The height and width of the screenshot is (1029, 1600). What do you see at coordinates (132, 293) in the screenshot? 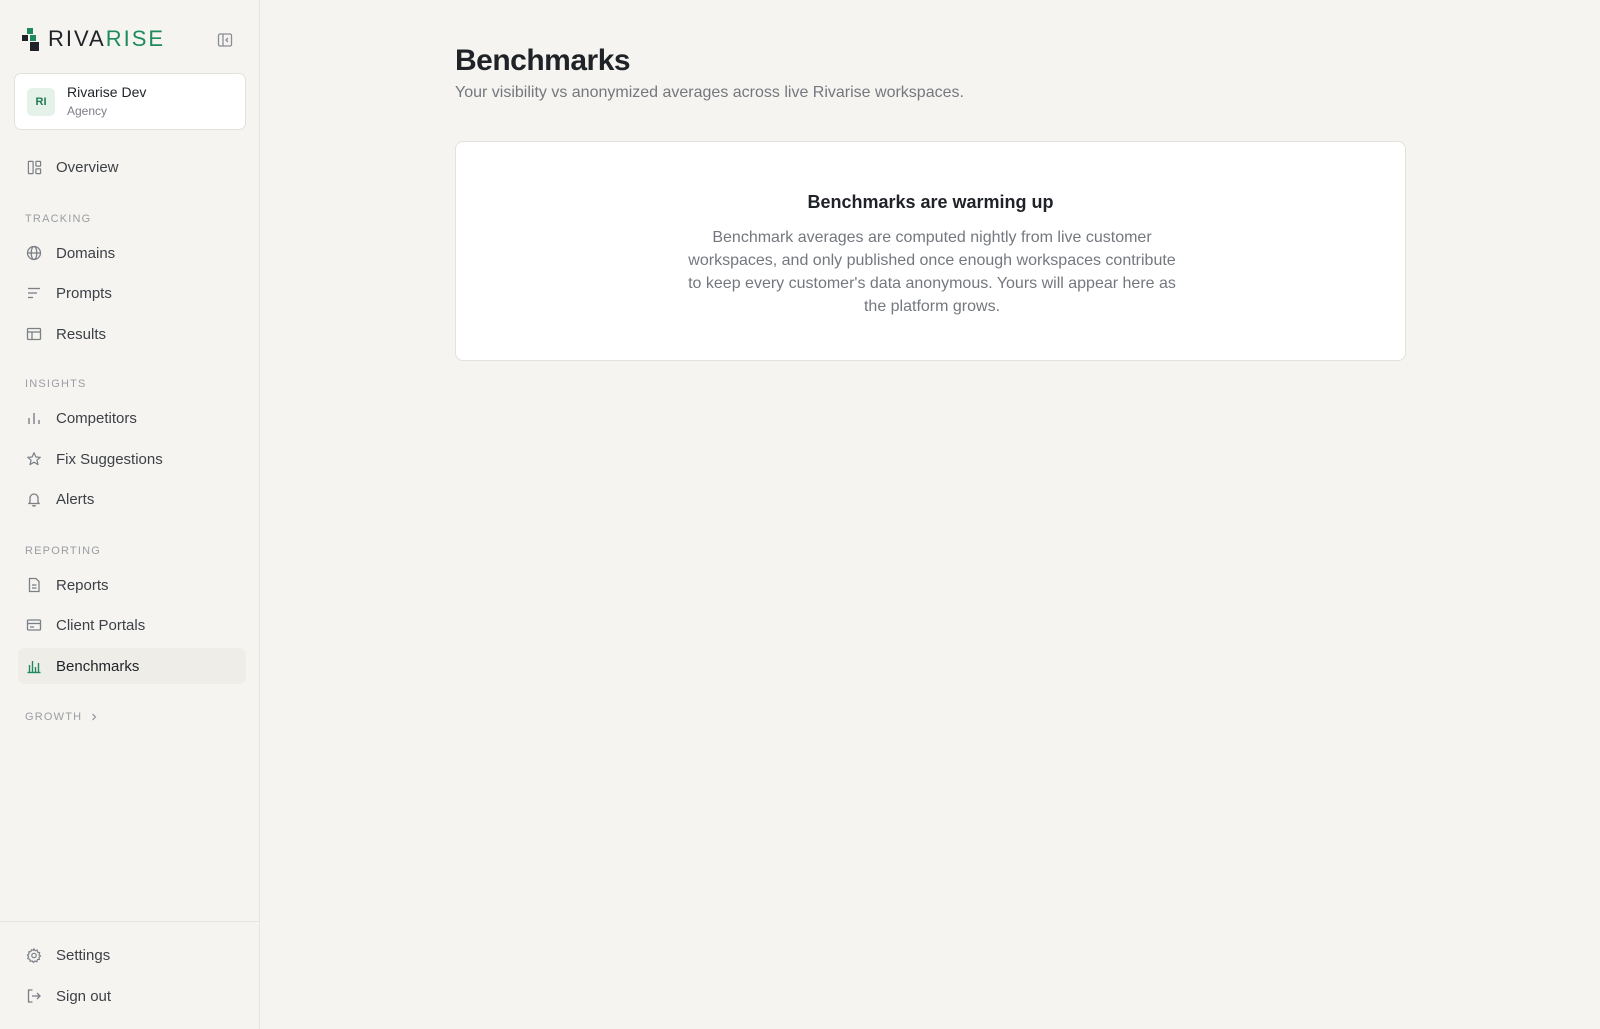
I see `nav-item-prompts: Prompts` at bounding box center [132, 293].